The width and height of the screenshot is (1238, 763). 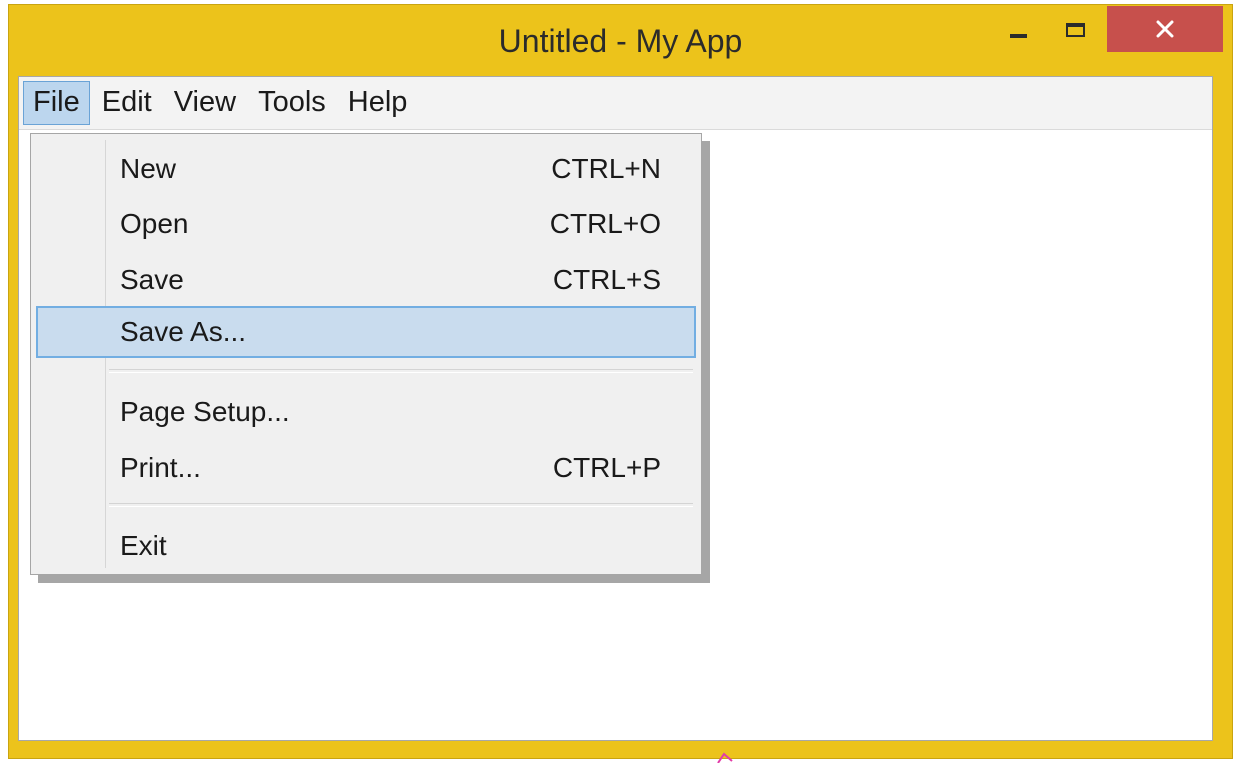 What do you see at coordinates (152, 279) in the screenshot?
I see `menu-item-label: Save` at bounding box center [152, 279].